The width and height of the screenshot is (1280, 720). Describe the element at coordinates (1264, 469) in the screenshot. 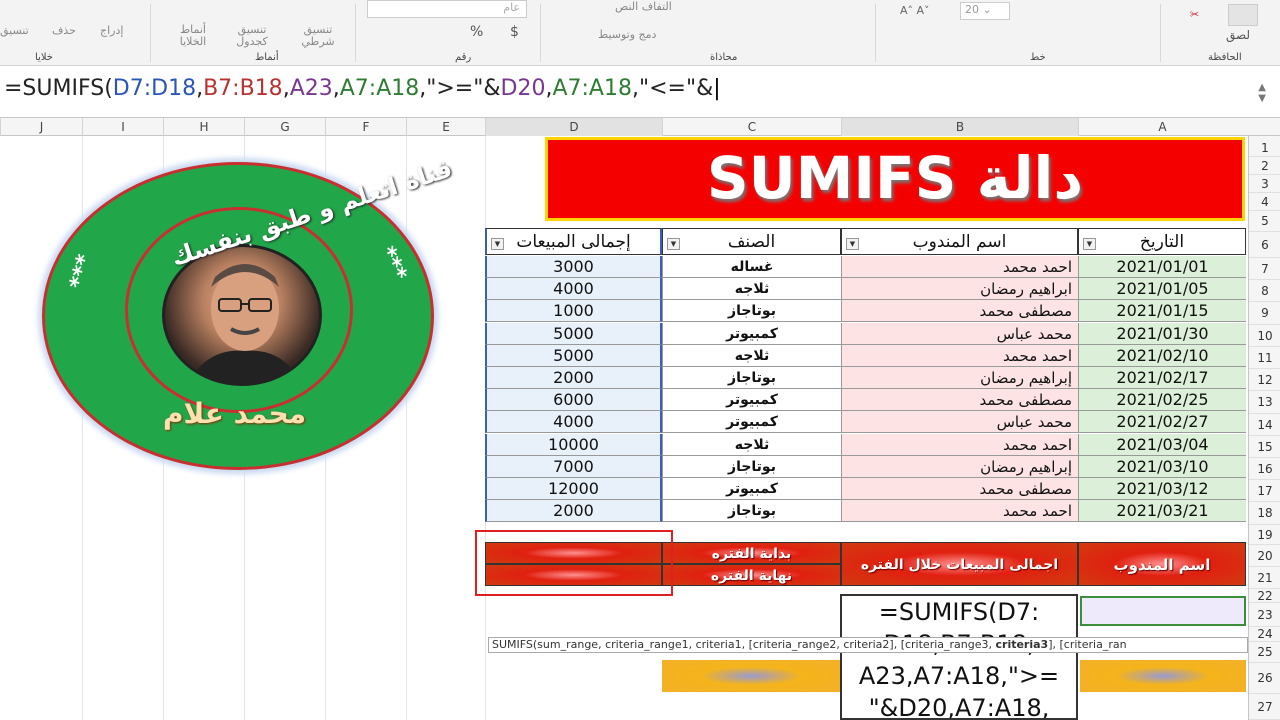

I see `row-header-16: 16` at that location.